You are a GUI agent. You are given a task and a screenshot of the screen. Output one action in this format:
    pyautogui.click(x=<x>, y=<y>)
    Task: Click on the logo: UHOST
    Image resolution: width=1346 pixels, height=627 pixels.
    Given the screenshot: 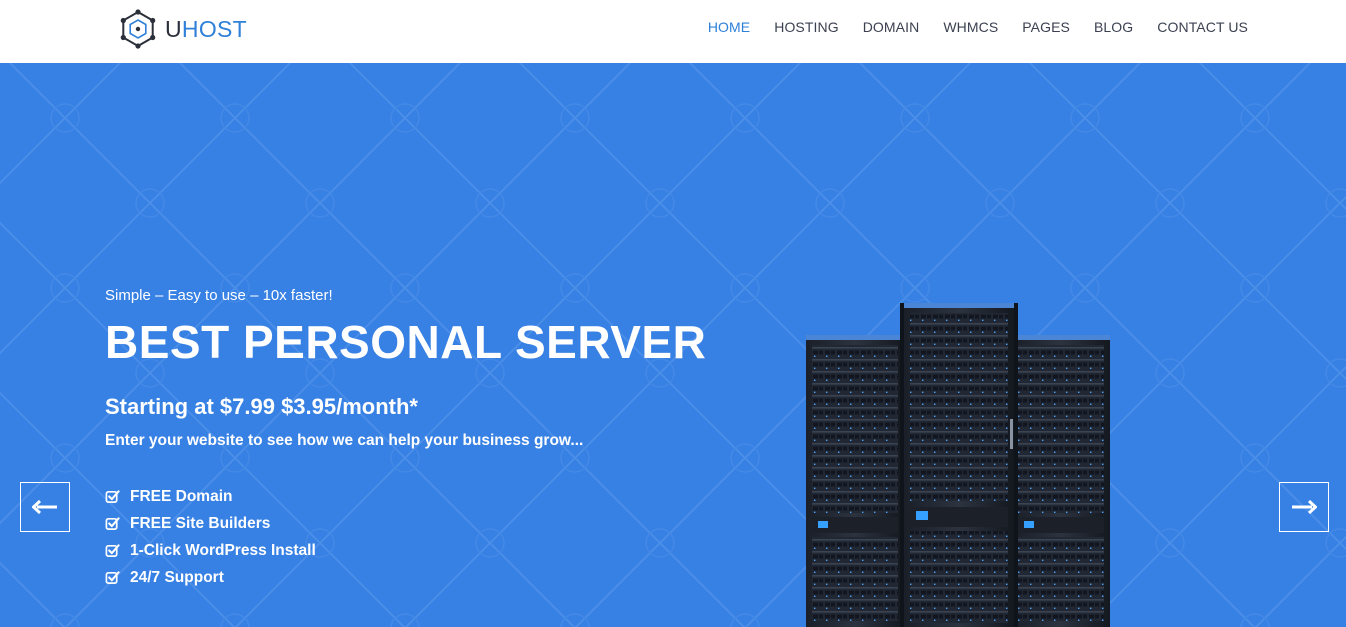 What is the action you would take?
    pyautogui.click(x=182, y=29)
    